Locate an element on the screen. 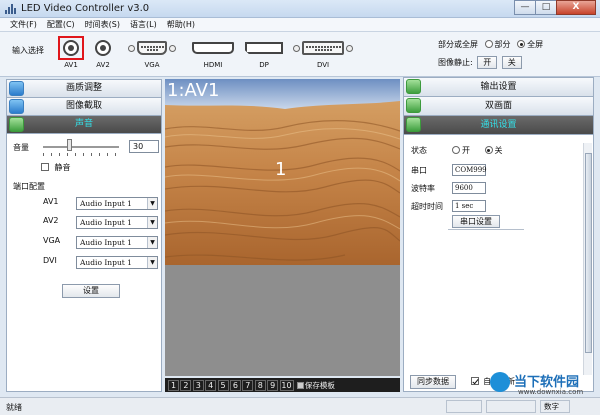  dual-screen-icon is located at coordinates (413, 105).